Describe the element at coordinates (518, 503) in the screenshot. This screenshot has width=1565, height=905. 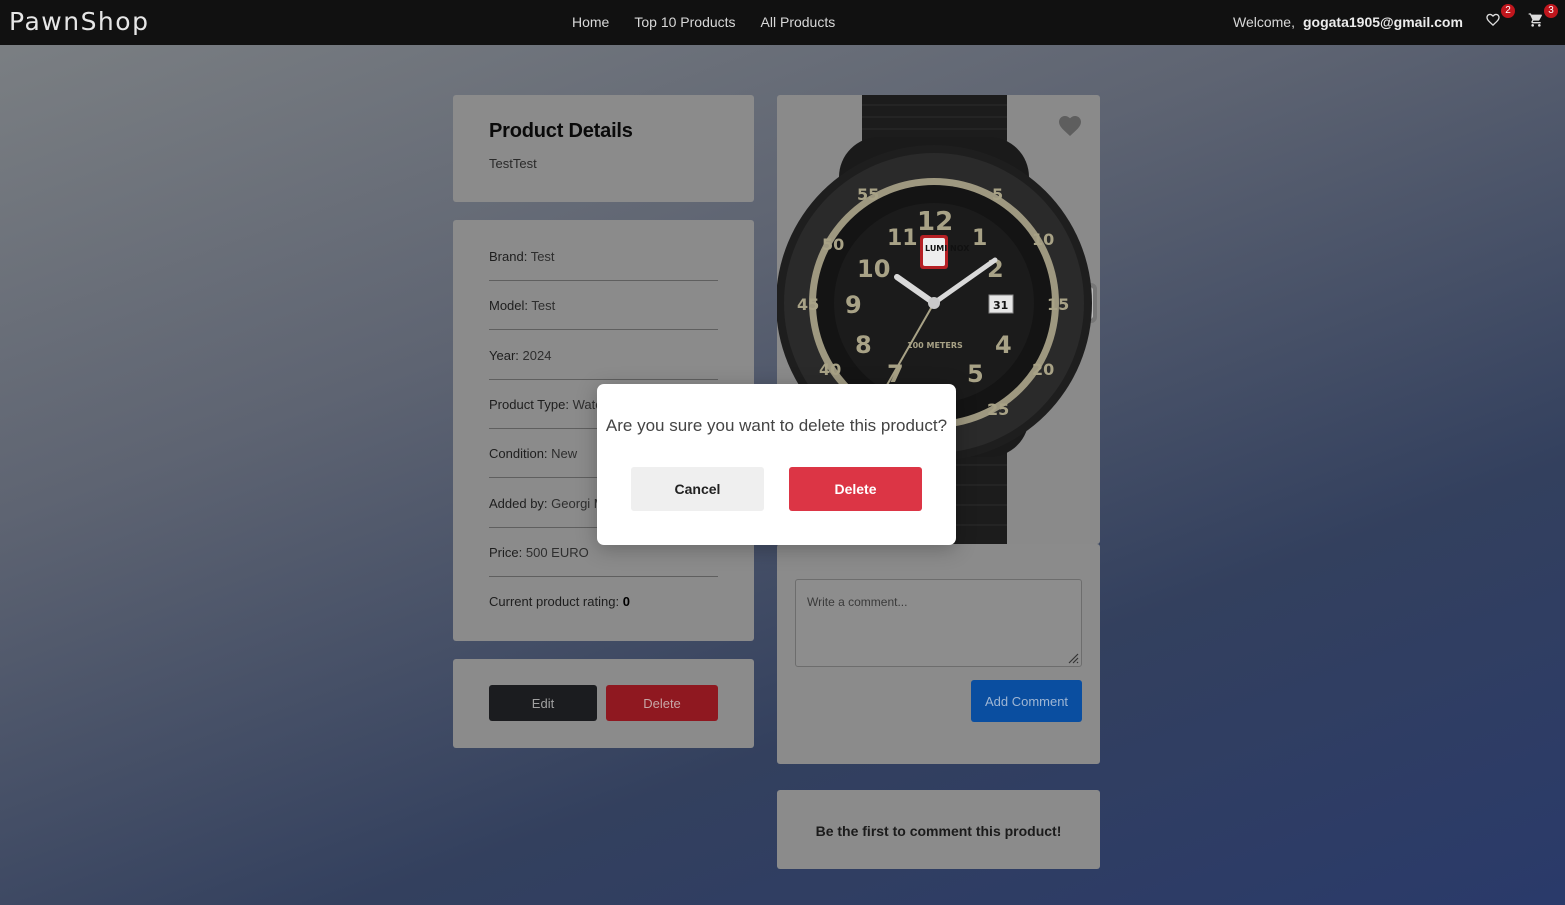
I see `detail-label: Added by:` at that location.